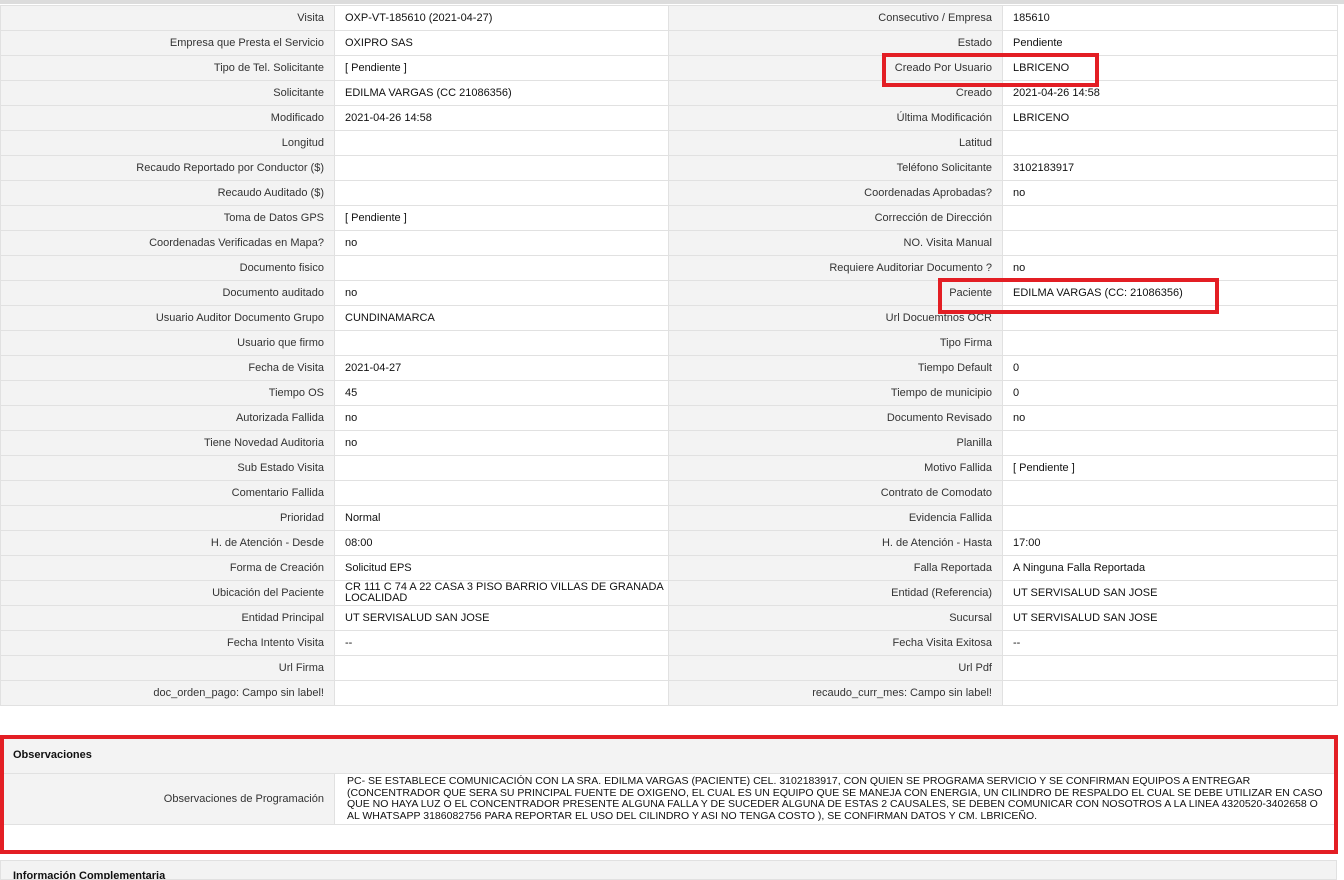 The width and height of the screenshot is (1344, 880). Describe the element at coordinates (501, 93) in the screenshot. I see `field-value: EDILMA VARGAS (CC 21086356)` at that location.